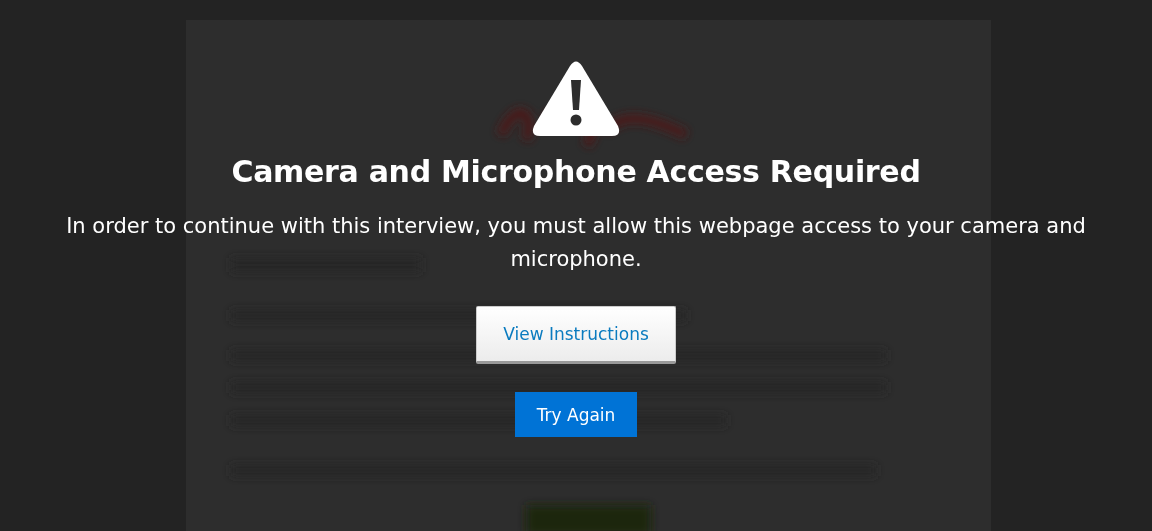 This screenshot has width=1152, height=531. I want to click on try-again-button: Try Again, so click(576, 414).